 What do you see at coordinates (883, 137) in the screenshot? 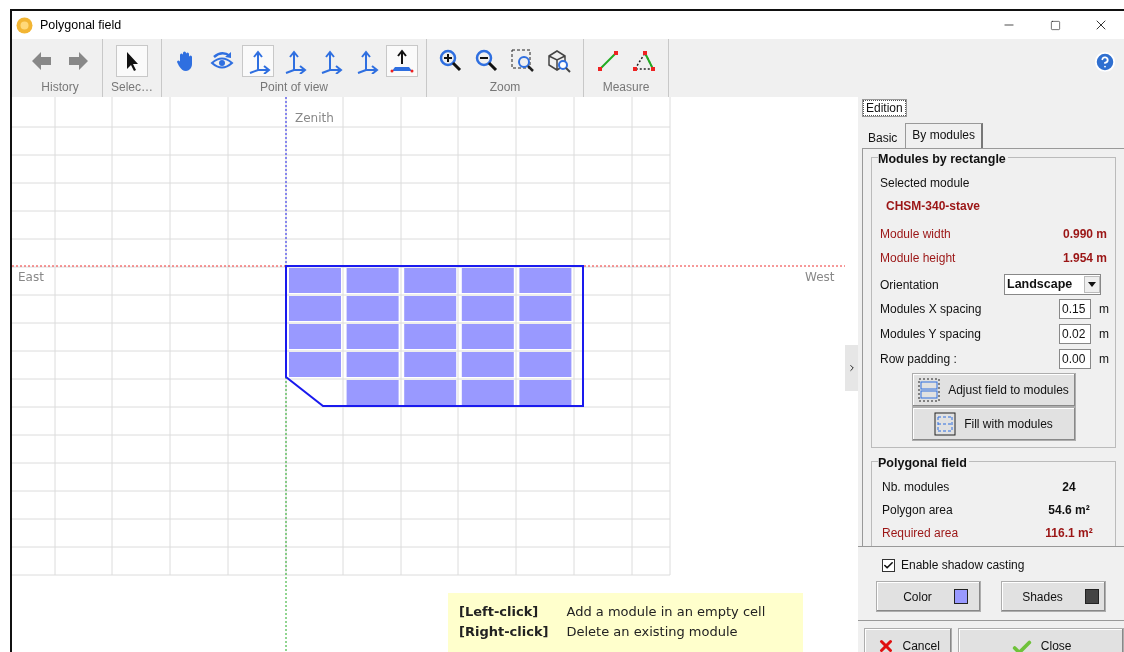
I see `panel-tab: Basic` at bounding box center [883, 137].